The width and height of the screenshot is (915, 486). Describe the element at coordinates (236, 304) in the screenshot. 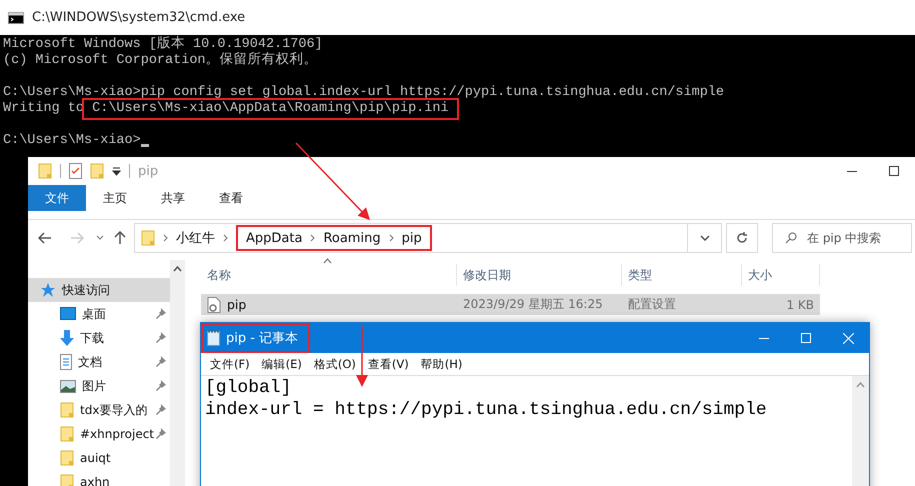

I see `file-name: pip` at that location.